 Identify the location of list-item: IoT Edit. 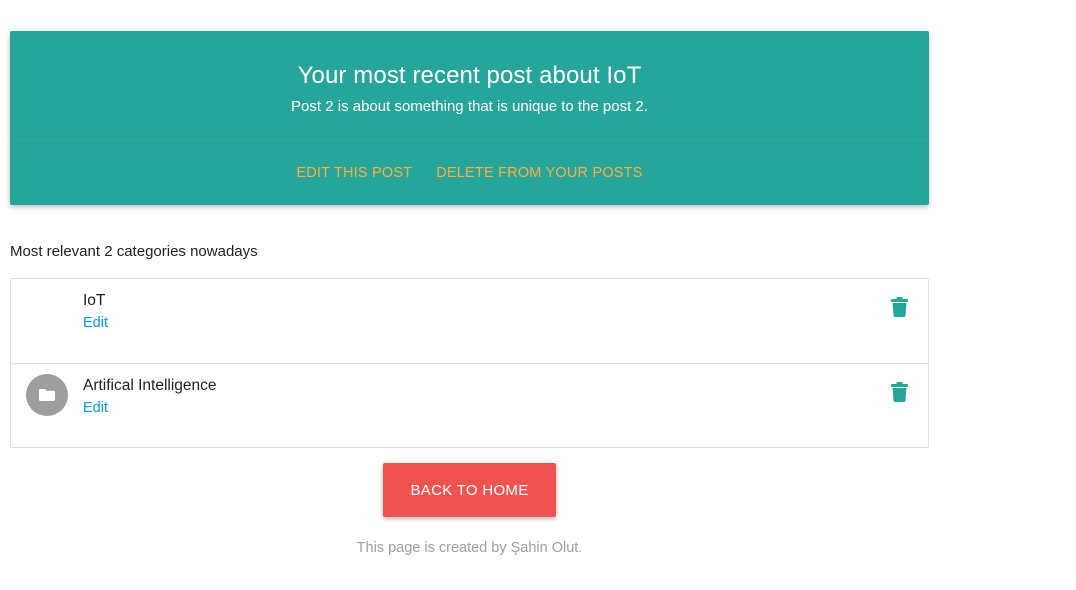
(469, 321).